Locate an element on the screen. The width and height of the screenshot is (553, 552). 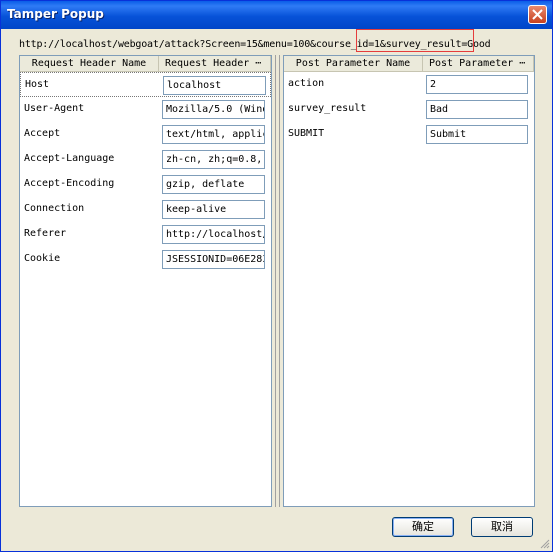
param-row: survey_result Bad is located at coordinates (409, 109).